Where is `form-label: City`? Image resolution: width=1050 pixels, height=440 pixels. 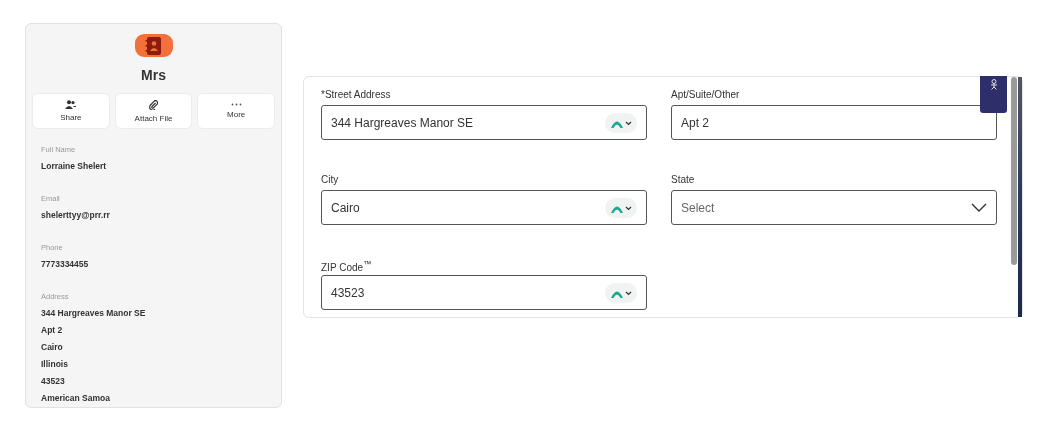 form-label: City is located at coordinates (330, 180).